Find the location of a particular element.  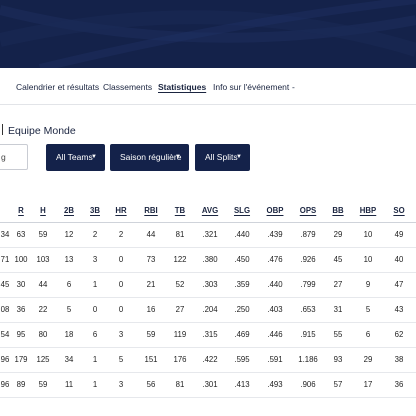

table-cell: .591 is located at coordinates (275, 359).